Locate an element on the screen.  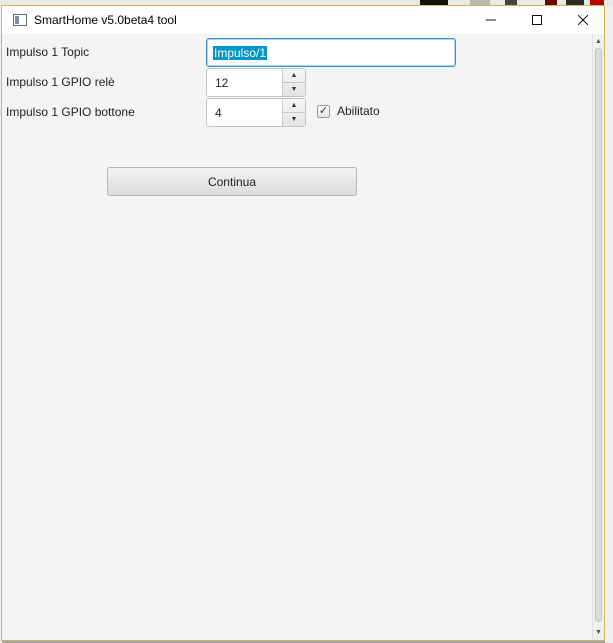
maximize-icon is located at coordinates (537, 20).